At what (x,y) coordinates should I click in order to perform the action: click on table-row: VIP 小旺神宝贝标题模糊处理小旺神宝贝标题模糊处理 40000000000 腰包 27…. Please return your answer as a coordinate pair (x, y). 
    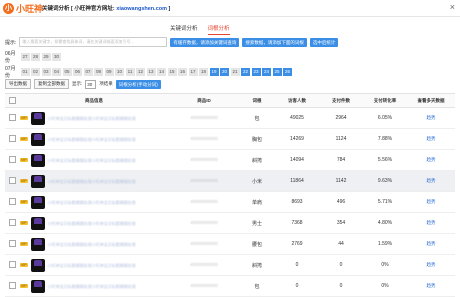
    Looking at the image, I should click on (230, 244).